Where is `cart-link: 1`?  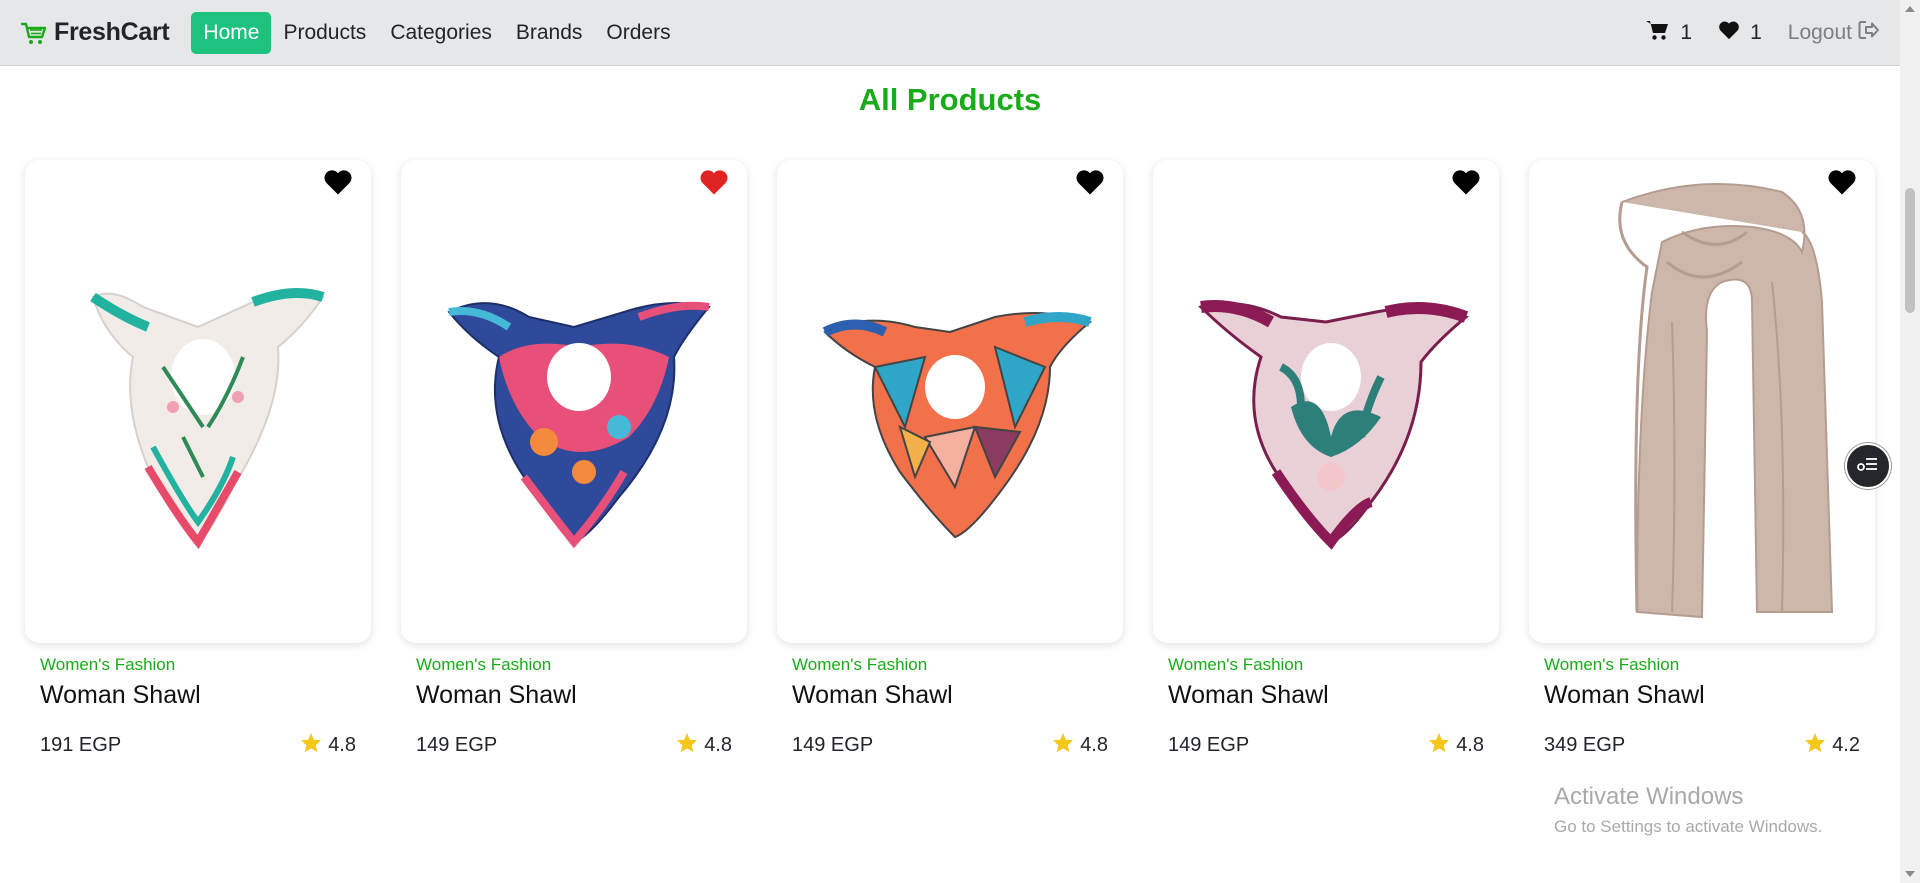
cart-link: 1 is located at coordinates (1669, 33).